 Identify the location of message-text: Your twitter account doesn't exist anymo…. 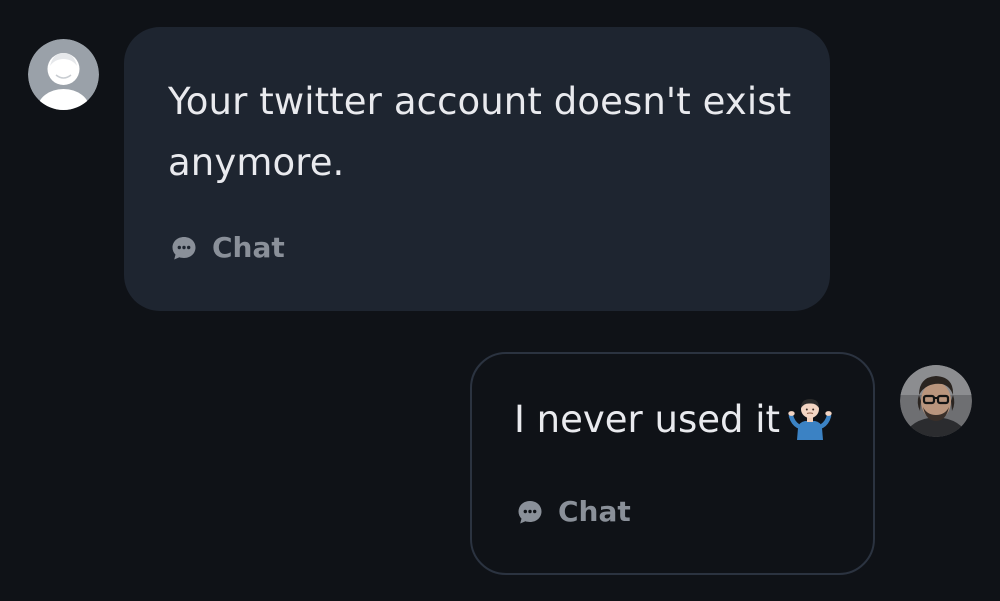
(480, 132).